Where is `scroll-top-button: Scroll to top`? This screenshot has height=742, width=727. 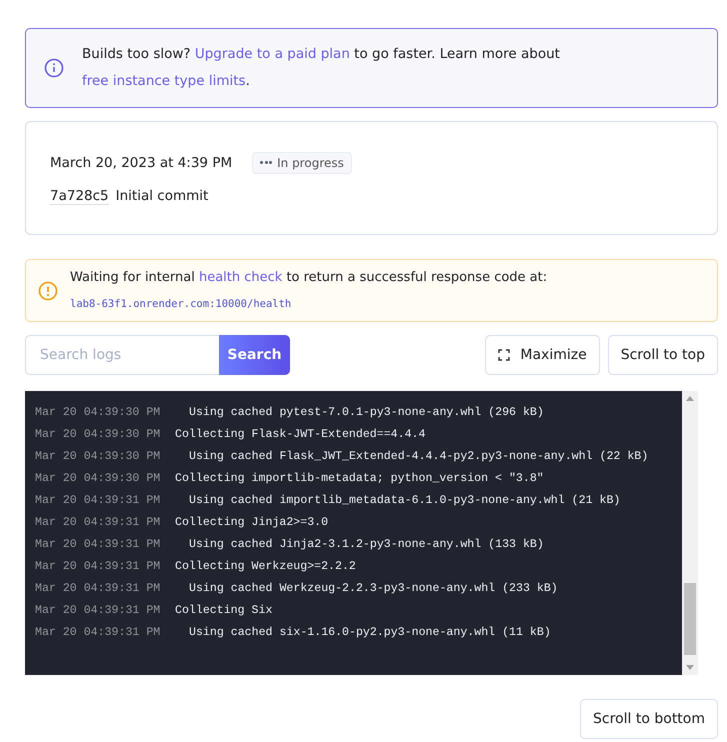 scroll-top-button: Scroll to top is located at coordinates (663, 355).